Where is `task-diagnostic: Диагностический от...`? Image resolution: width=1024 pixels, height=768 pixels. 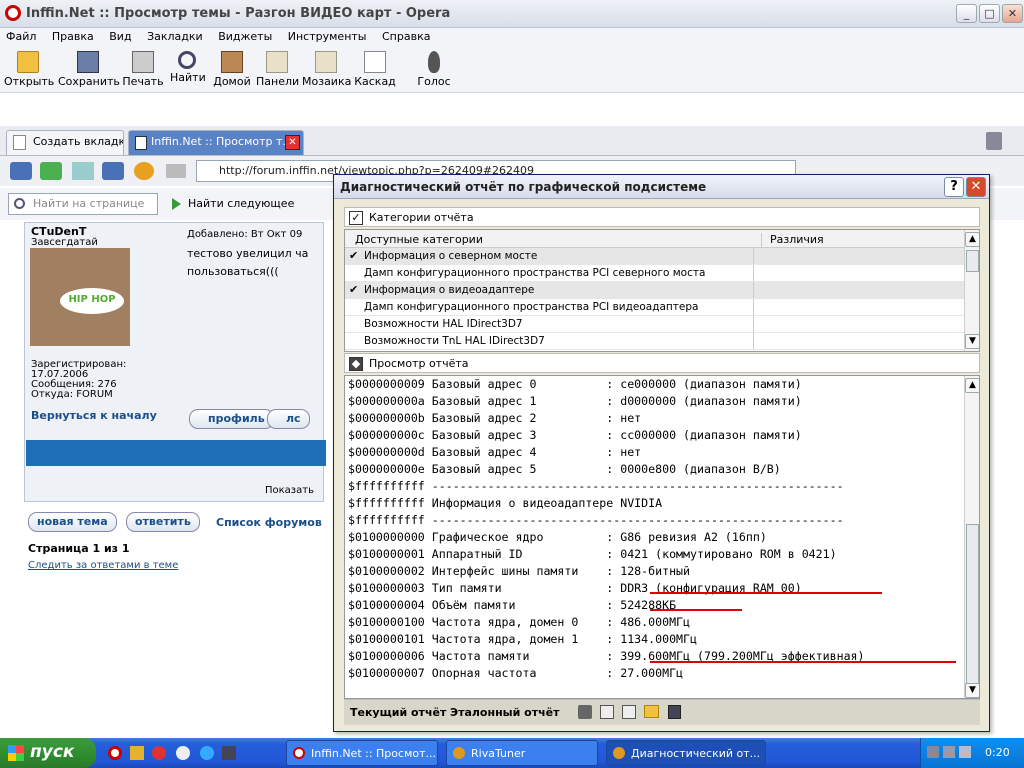 task-diagnostic: Диагностический от... is located at coordinates (686, 753).